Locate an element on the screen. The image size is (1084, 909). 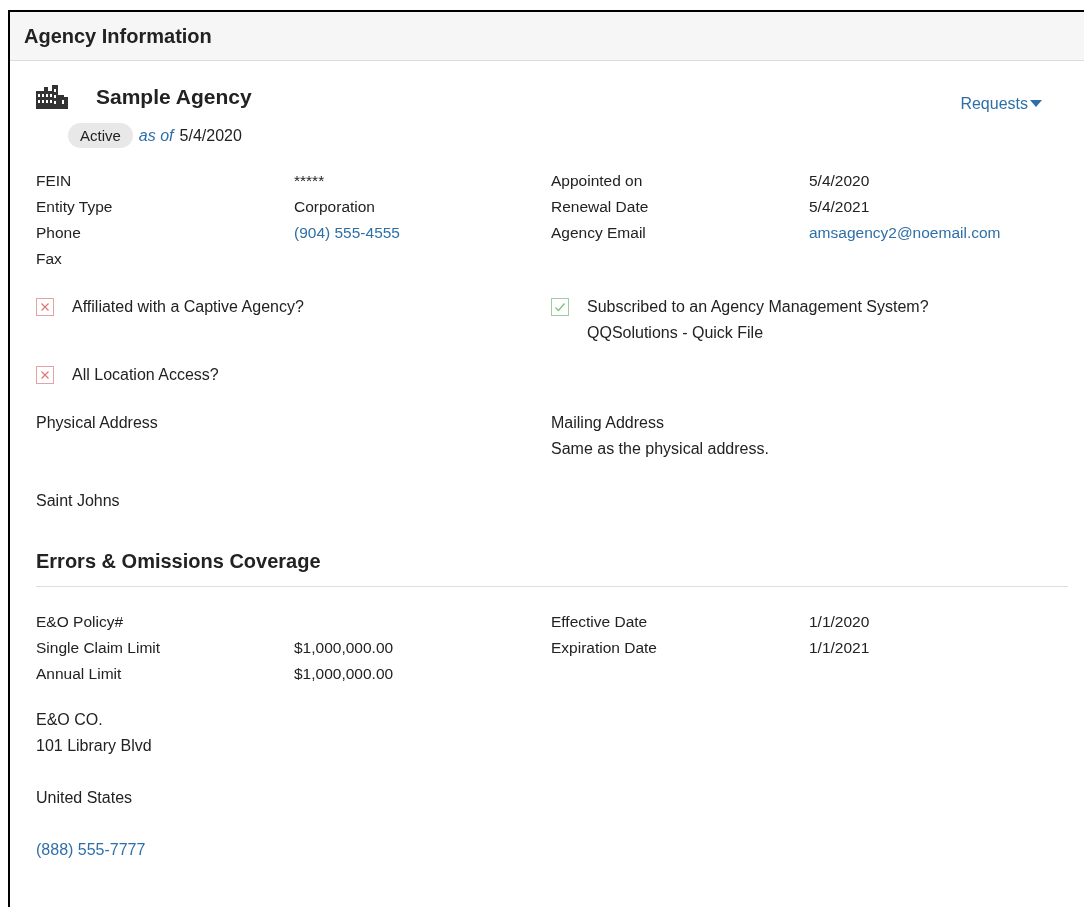
agency-name: Sample Agency is located at coordinates (174, 97).